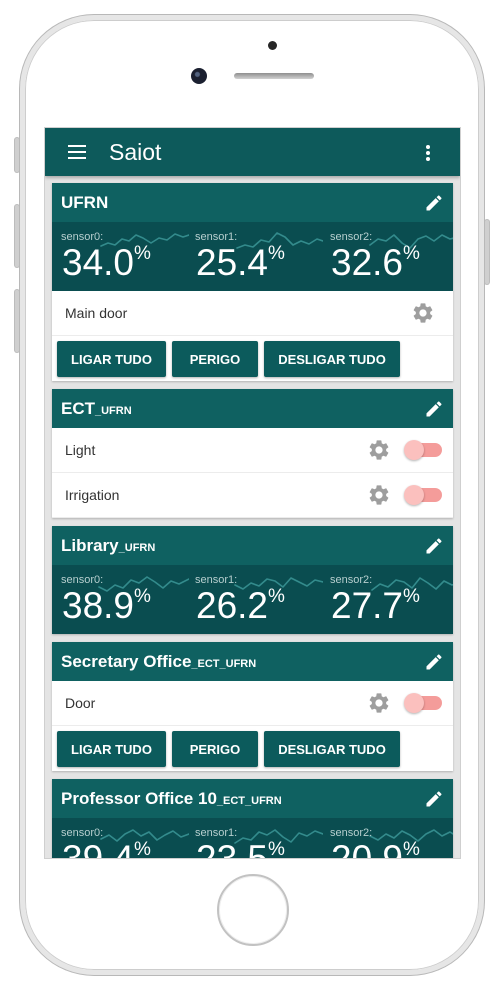 The height and width of the screenshot is (990, 504). I want to click on sensor-number: 34.0, so click(98, 262).